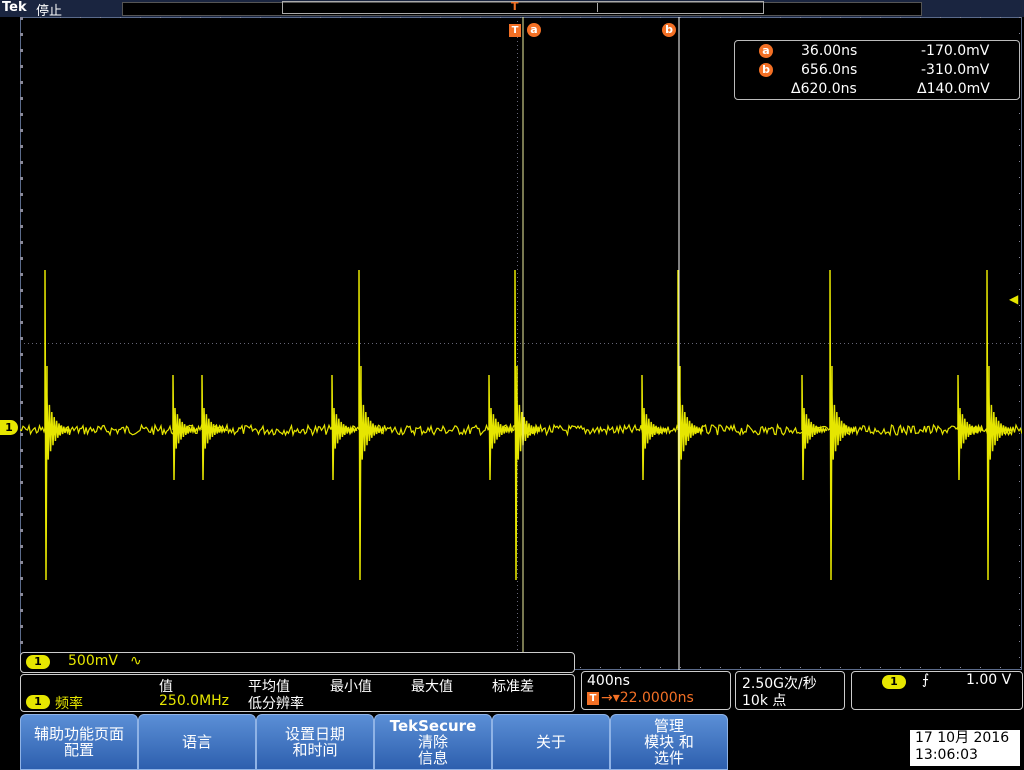 This screenshot has width=1024, height=770. Describe the element at coordinates (513, 687) in the screenshot. I see `meas-header-stddev: 标准差` at that location.